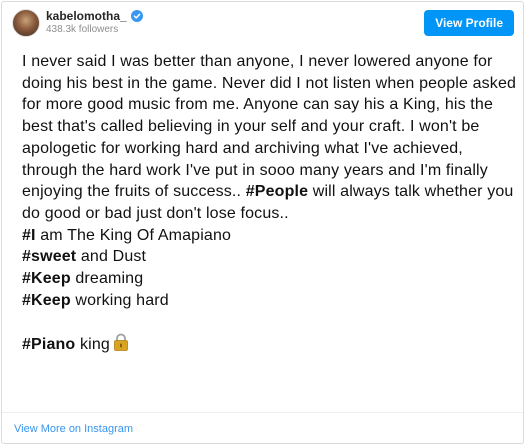 The width and height of the screenshot is (525, 446). Describe the element at coordinates (92, 345) in the screenshot. I see `caption-line-text: king` at that location.